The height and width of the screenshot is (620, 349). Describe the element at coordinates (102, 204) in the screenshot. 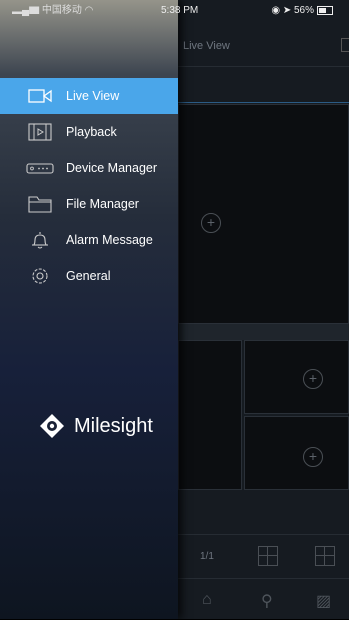

I see `menu-item-label: File Manager` at that location.